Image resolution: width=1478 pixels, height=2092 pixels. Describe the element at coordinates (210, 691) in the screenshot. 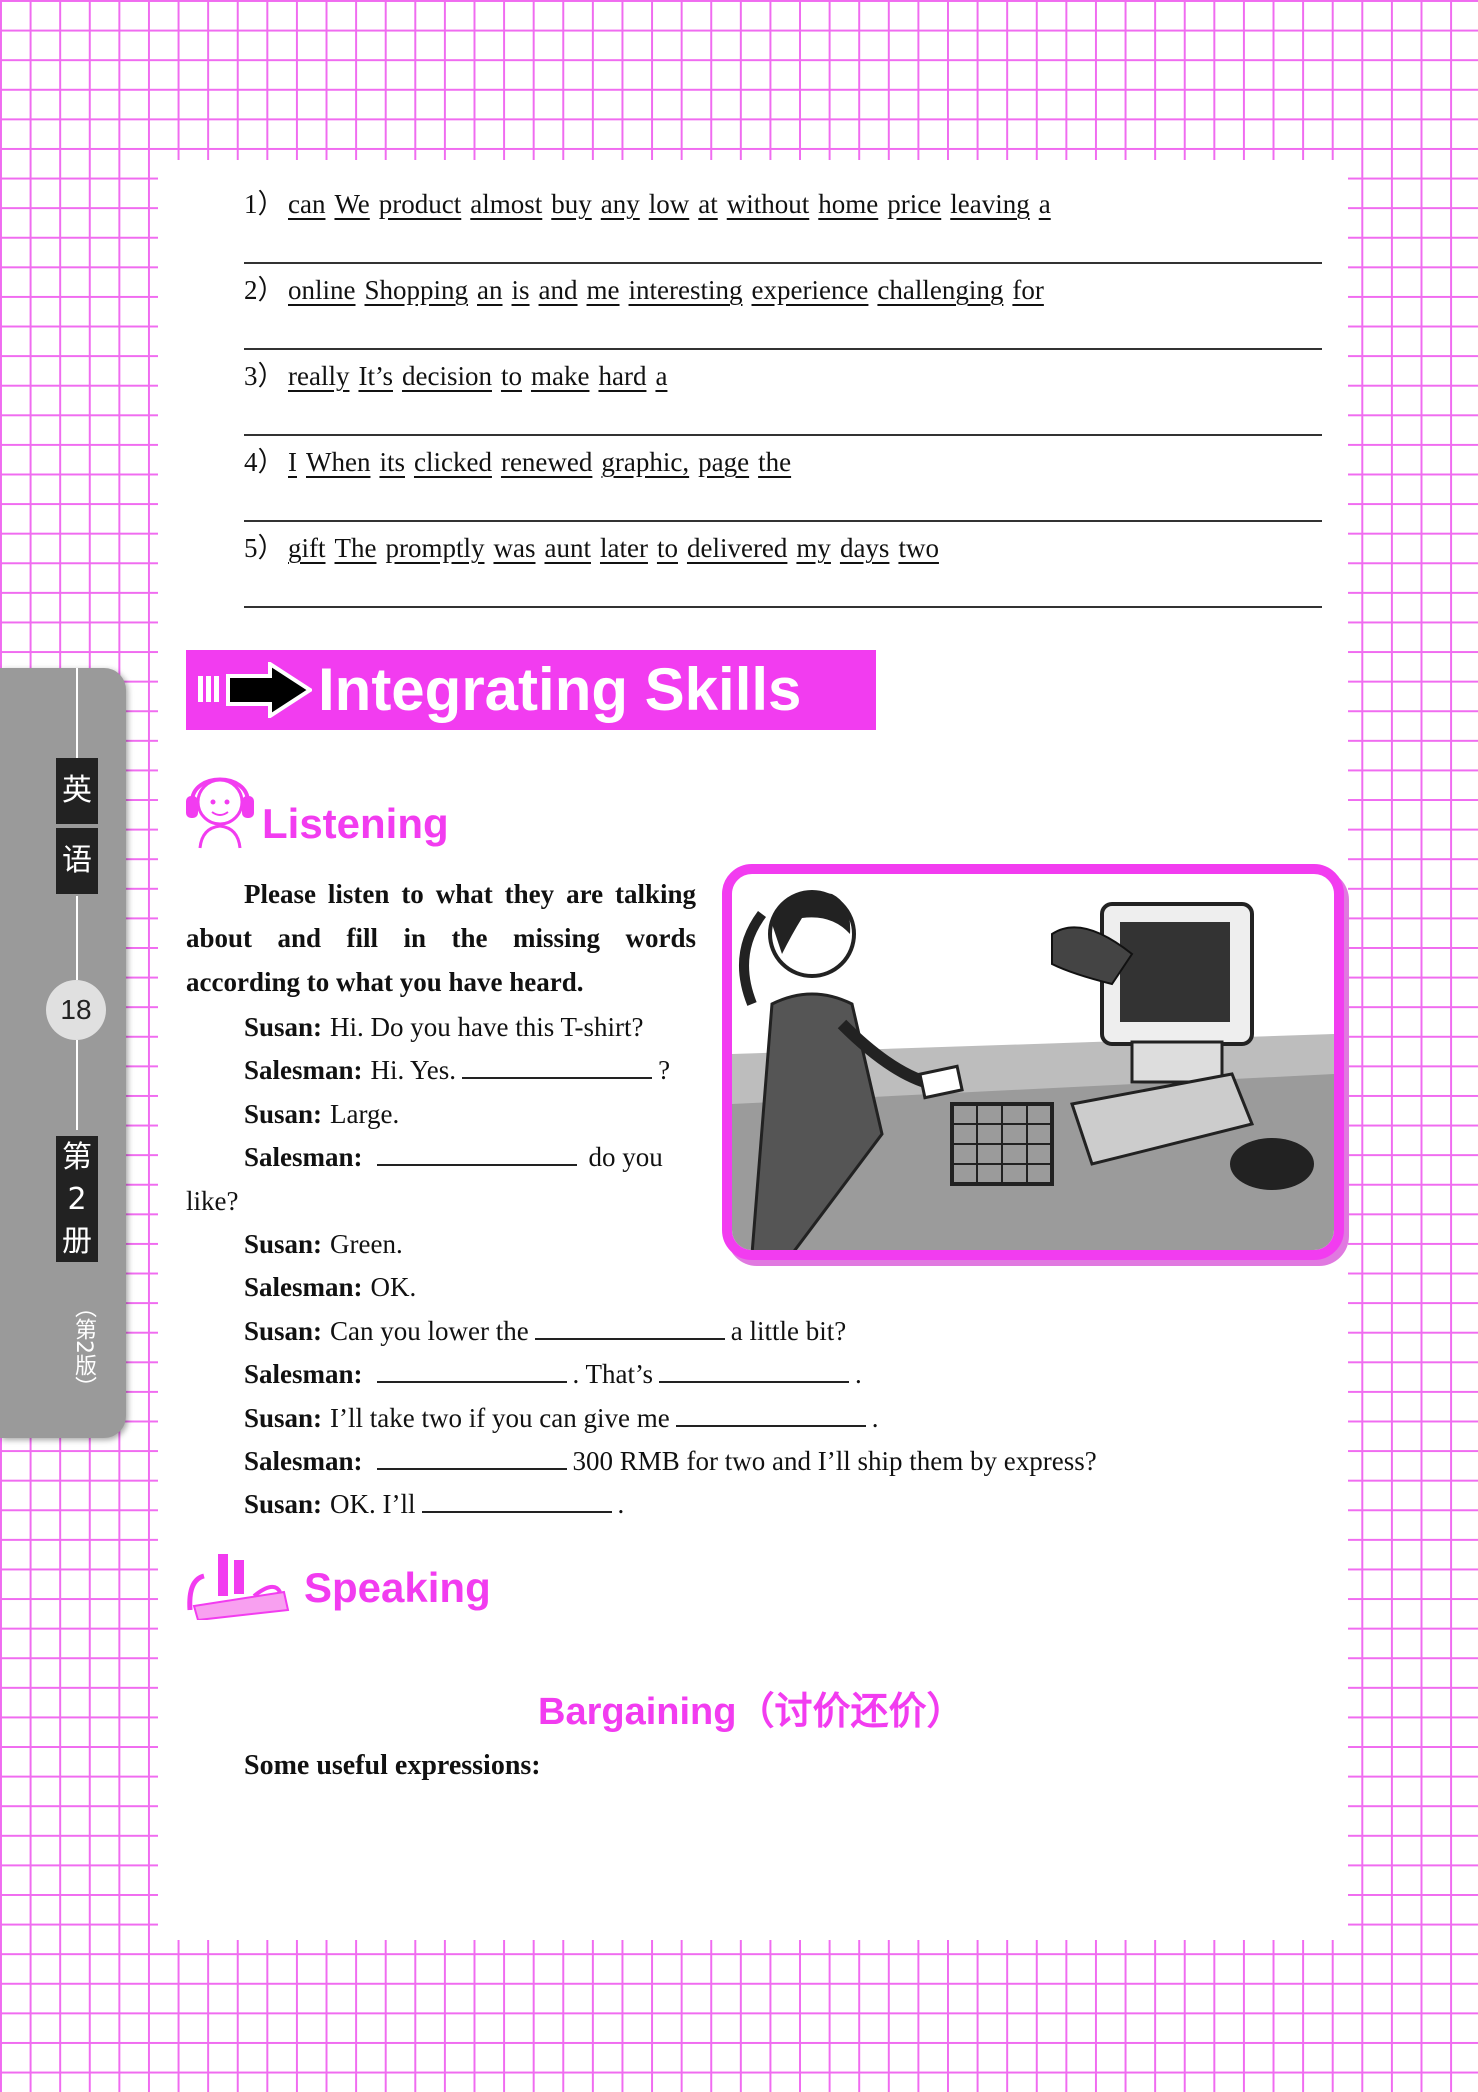

I see `bars-icon` at that location.